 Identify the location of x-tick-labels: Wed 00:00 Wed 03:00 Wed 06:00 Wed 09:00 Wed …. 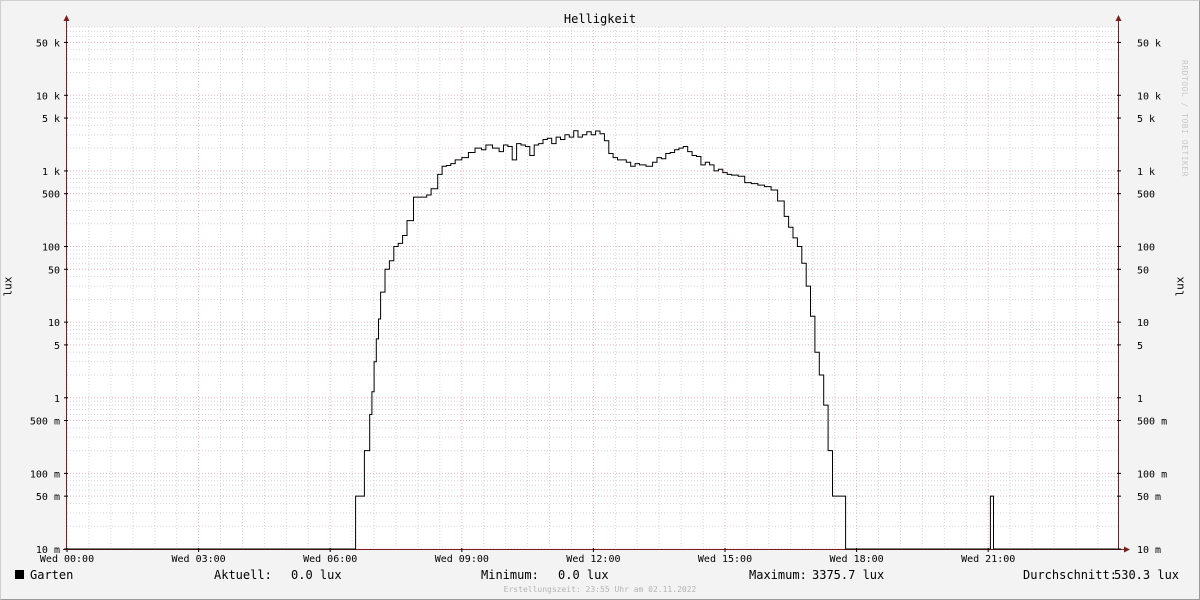
(527, 559).